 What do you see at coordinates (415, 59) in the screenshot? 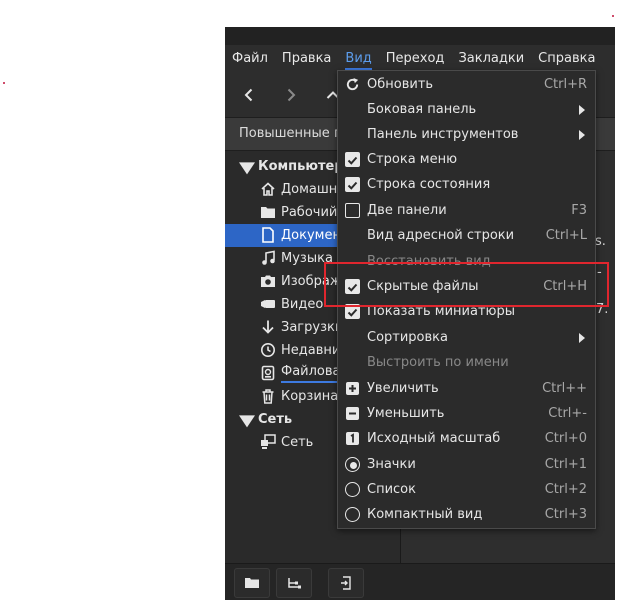
I see `menu-go: Переход` at bounding box center [415, 59].